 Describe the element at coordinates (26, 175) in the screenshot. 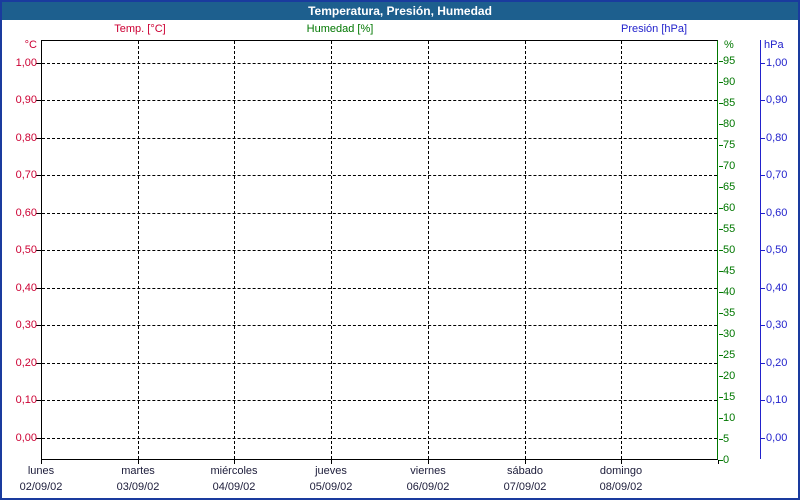

I see `celsius-tick-label: 0,70` at that location.